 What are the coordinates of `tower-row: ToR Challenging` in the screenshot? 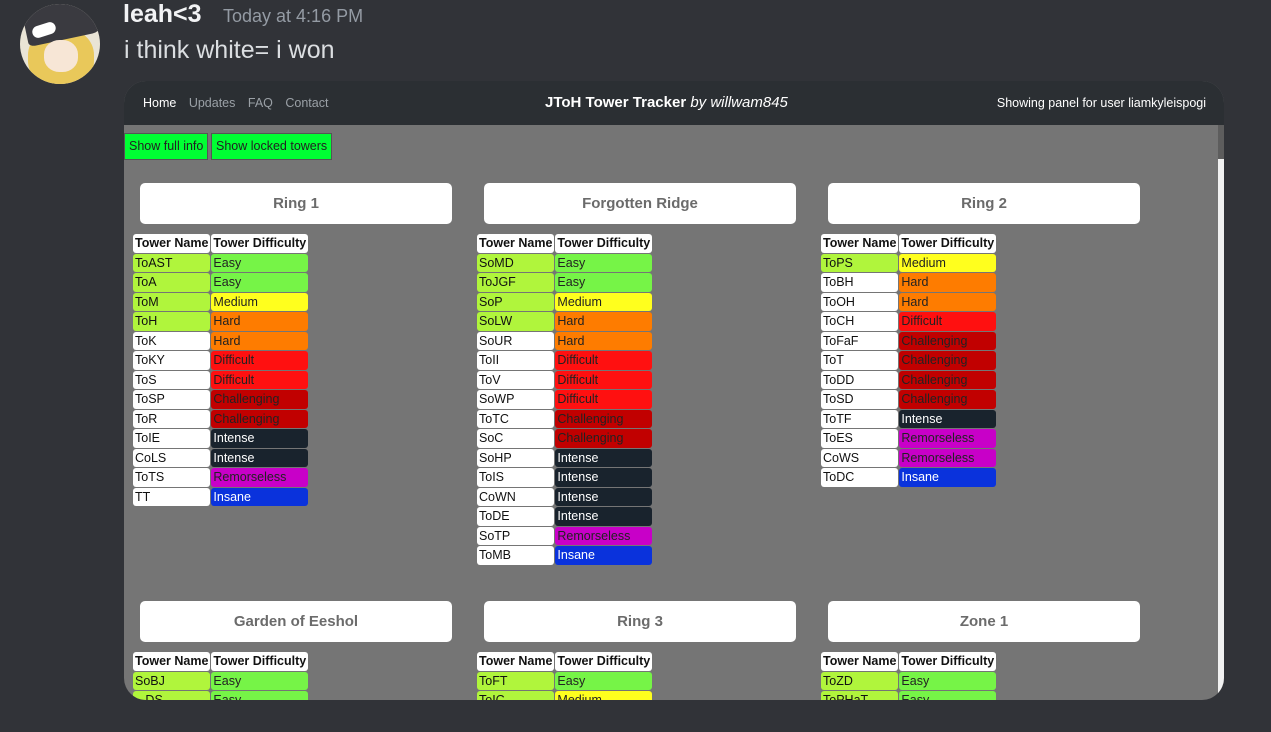 It's located at (221, 418).